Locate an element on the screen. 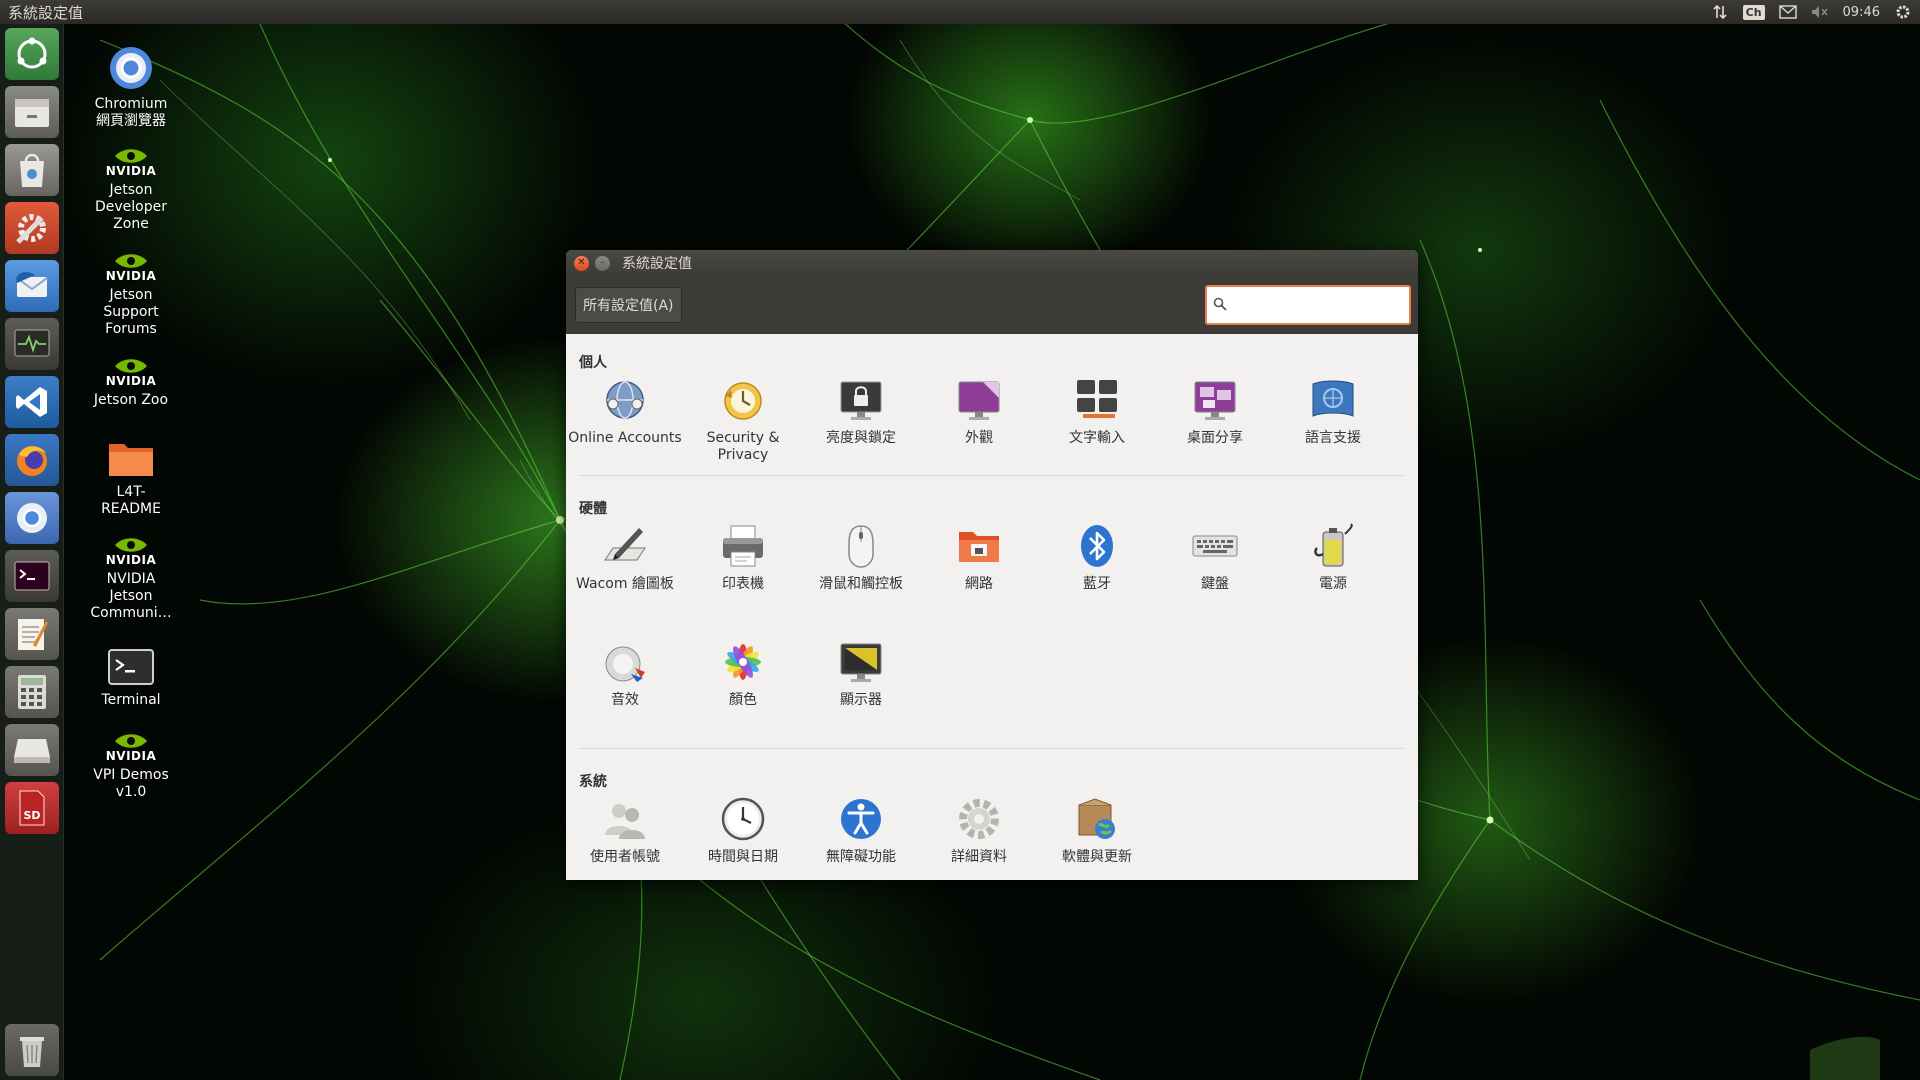  settings-item-label: 電源 is located at coordinates (1333, 584).